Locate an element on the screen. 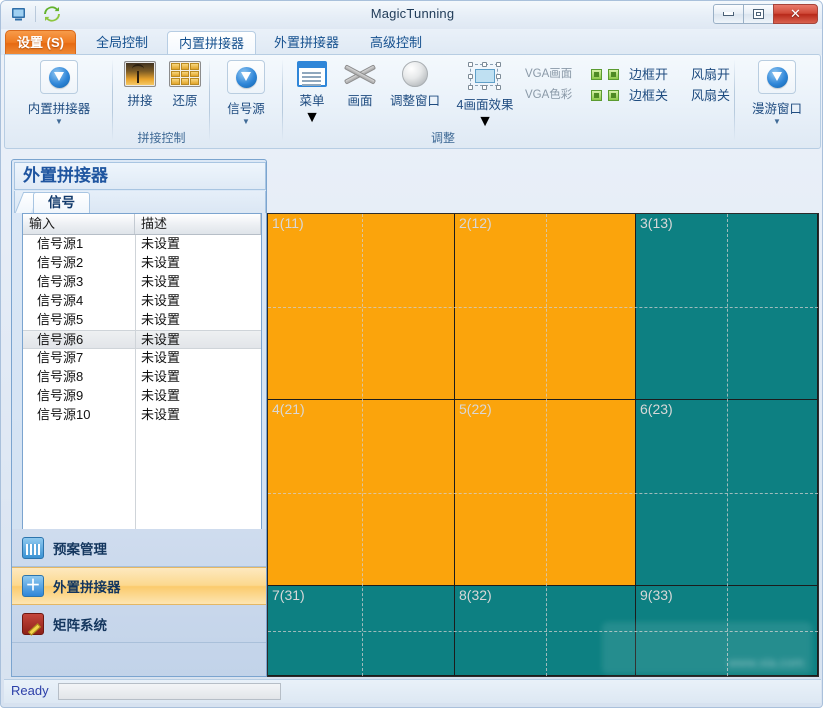 Image resolution: width=823 pixels, height=708 pixels. table-row: 信号源4 未设置 is located at coordinates (142, 301).